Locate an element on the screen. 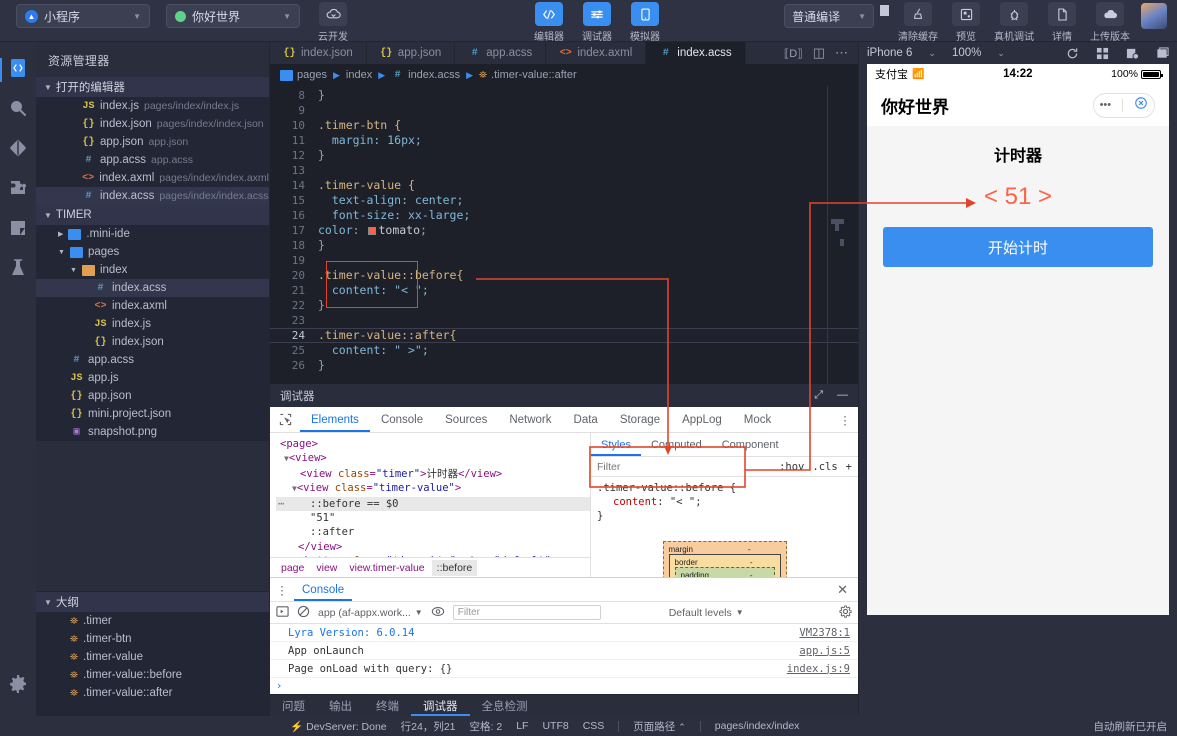 The image size is (1177, 736). style-rule-selector: .timer-value::before { is located at coordinates (724, 488).